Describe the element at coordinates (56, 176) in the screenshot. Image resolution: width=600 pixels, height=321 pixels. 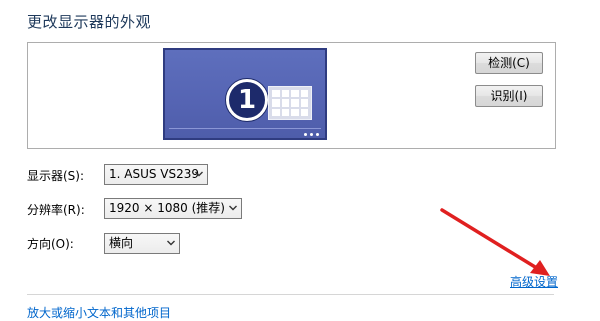
I see `display-label: 显示器(S):` at that location.